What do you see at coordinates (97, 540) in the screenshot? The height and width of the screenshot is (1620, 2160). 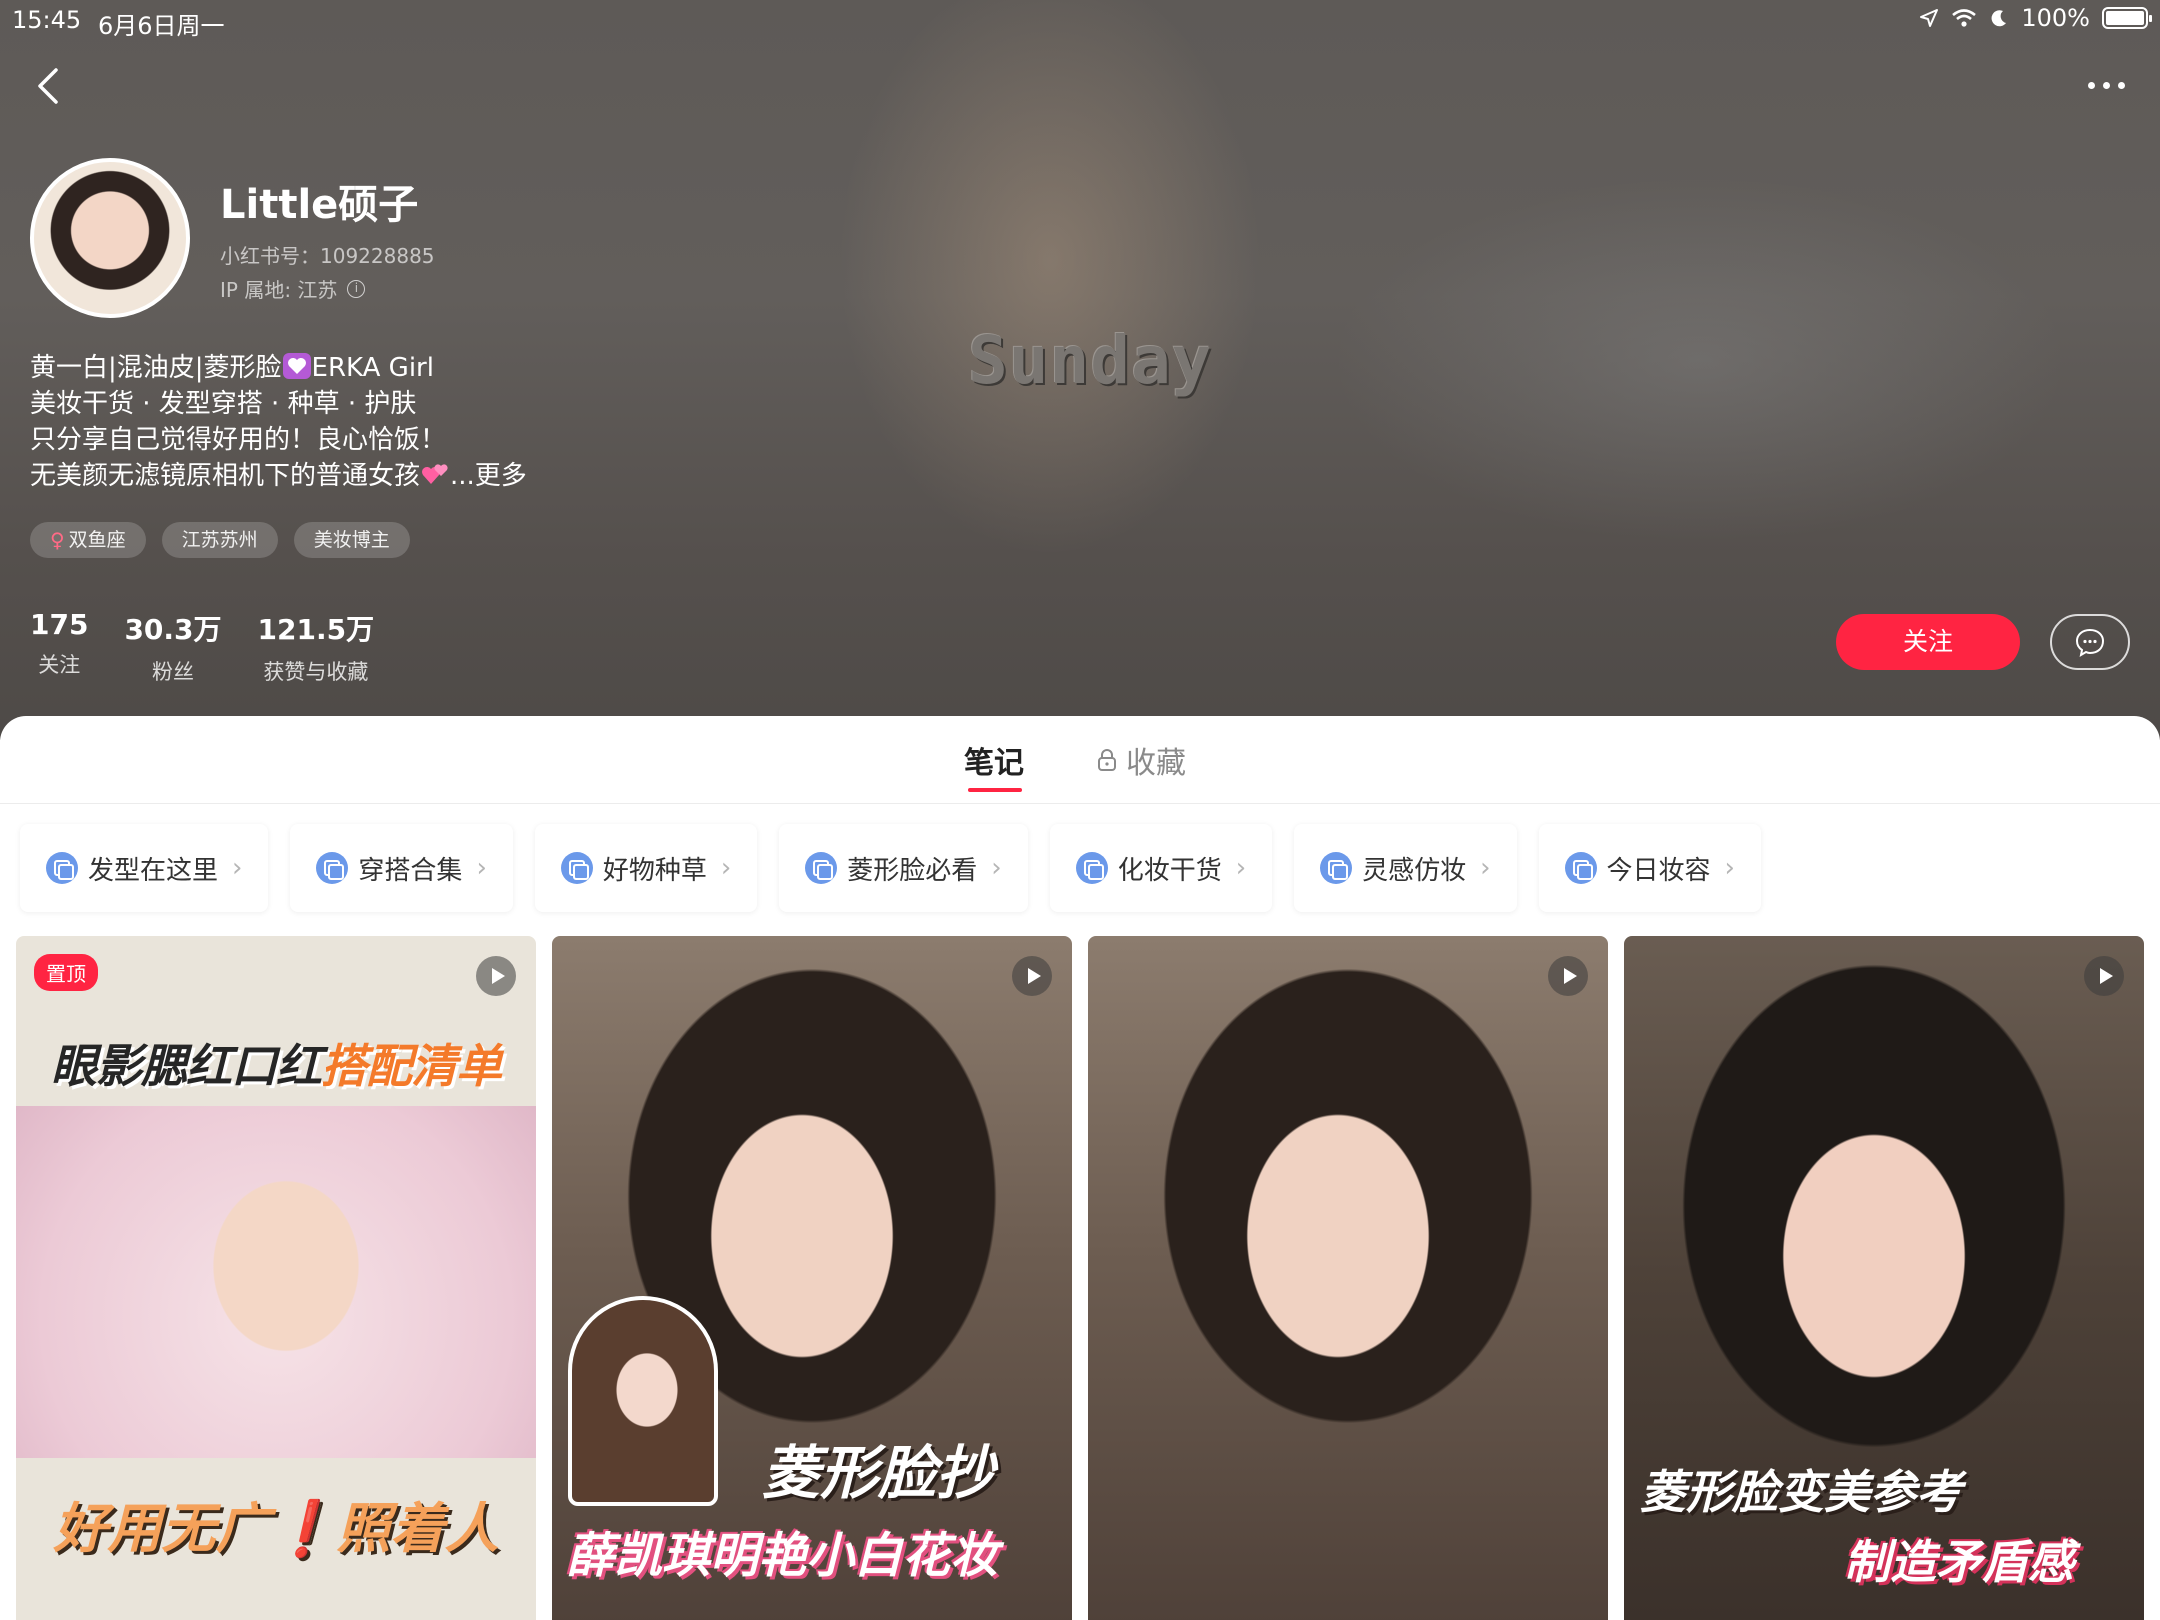 I see `tag-label: 双鱼座` at bounding box center [97, 540].